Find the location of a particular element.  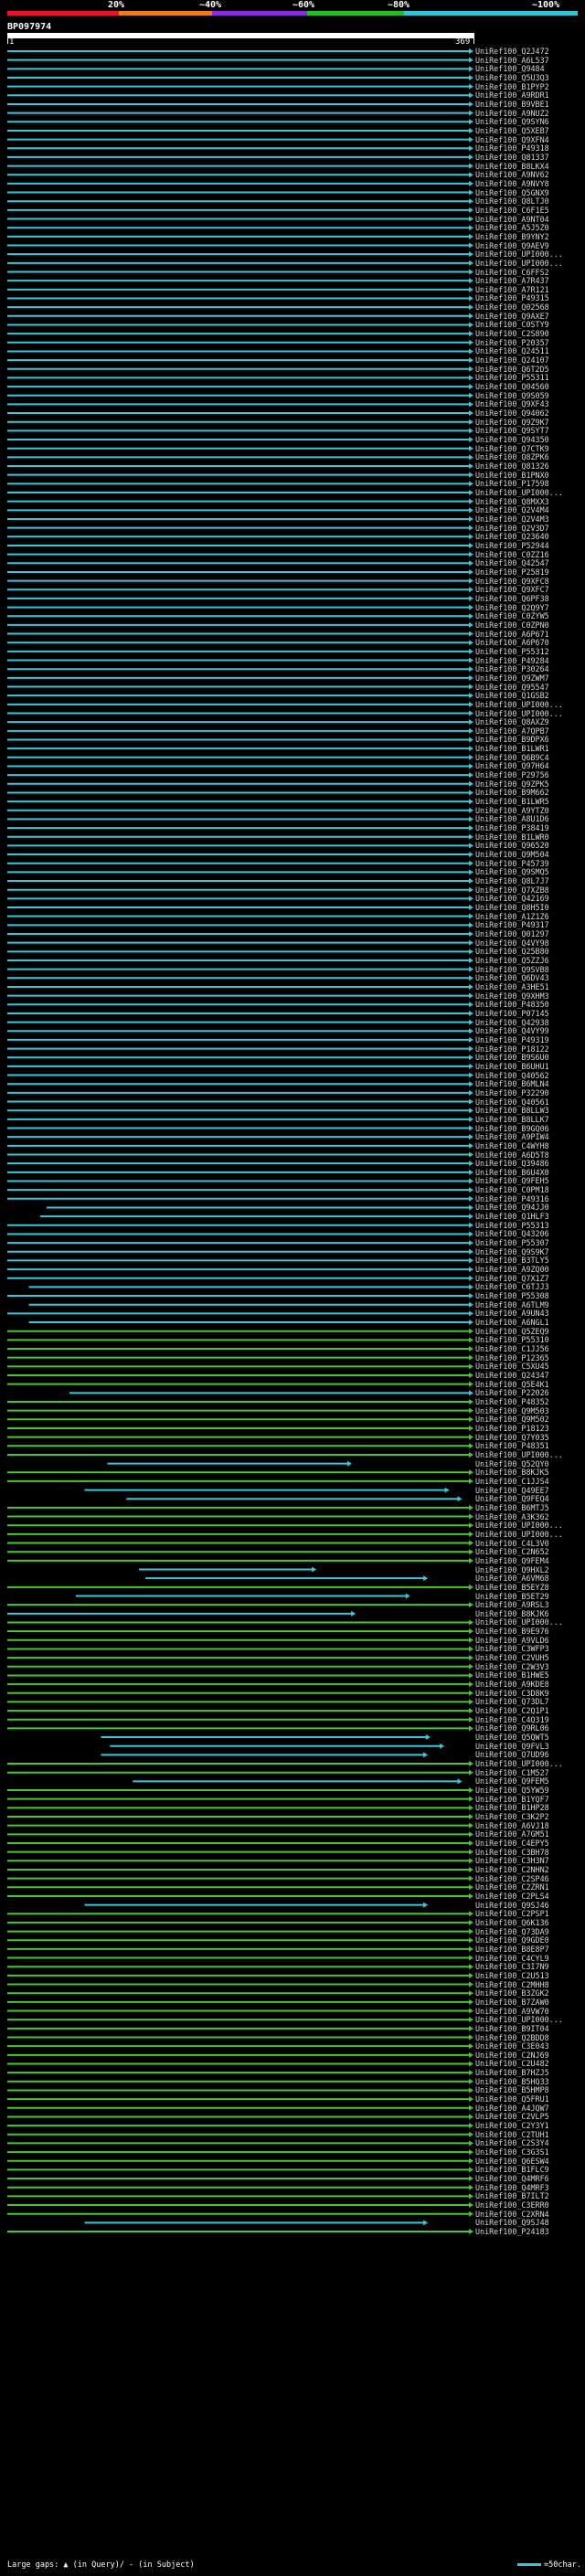

hit-label: UniRef100_Q73DA9 is located at coordinates (512, 1931).